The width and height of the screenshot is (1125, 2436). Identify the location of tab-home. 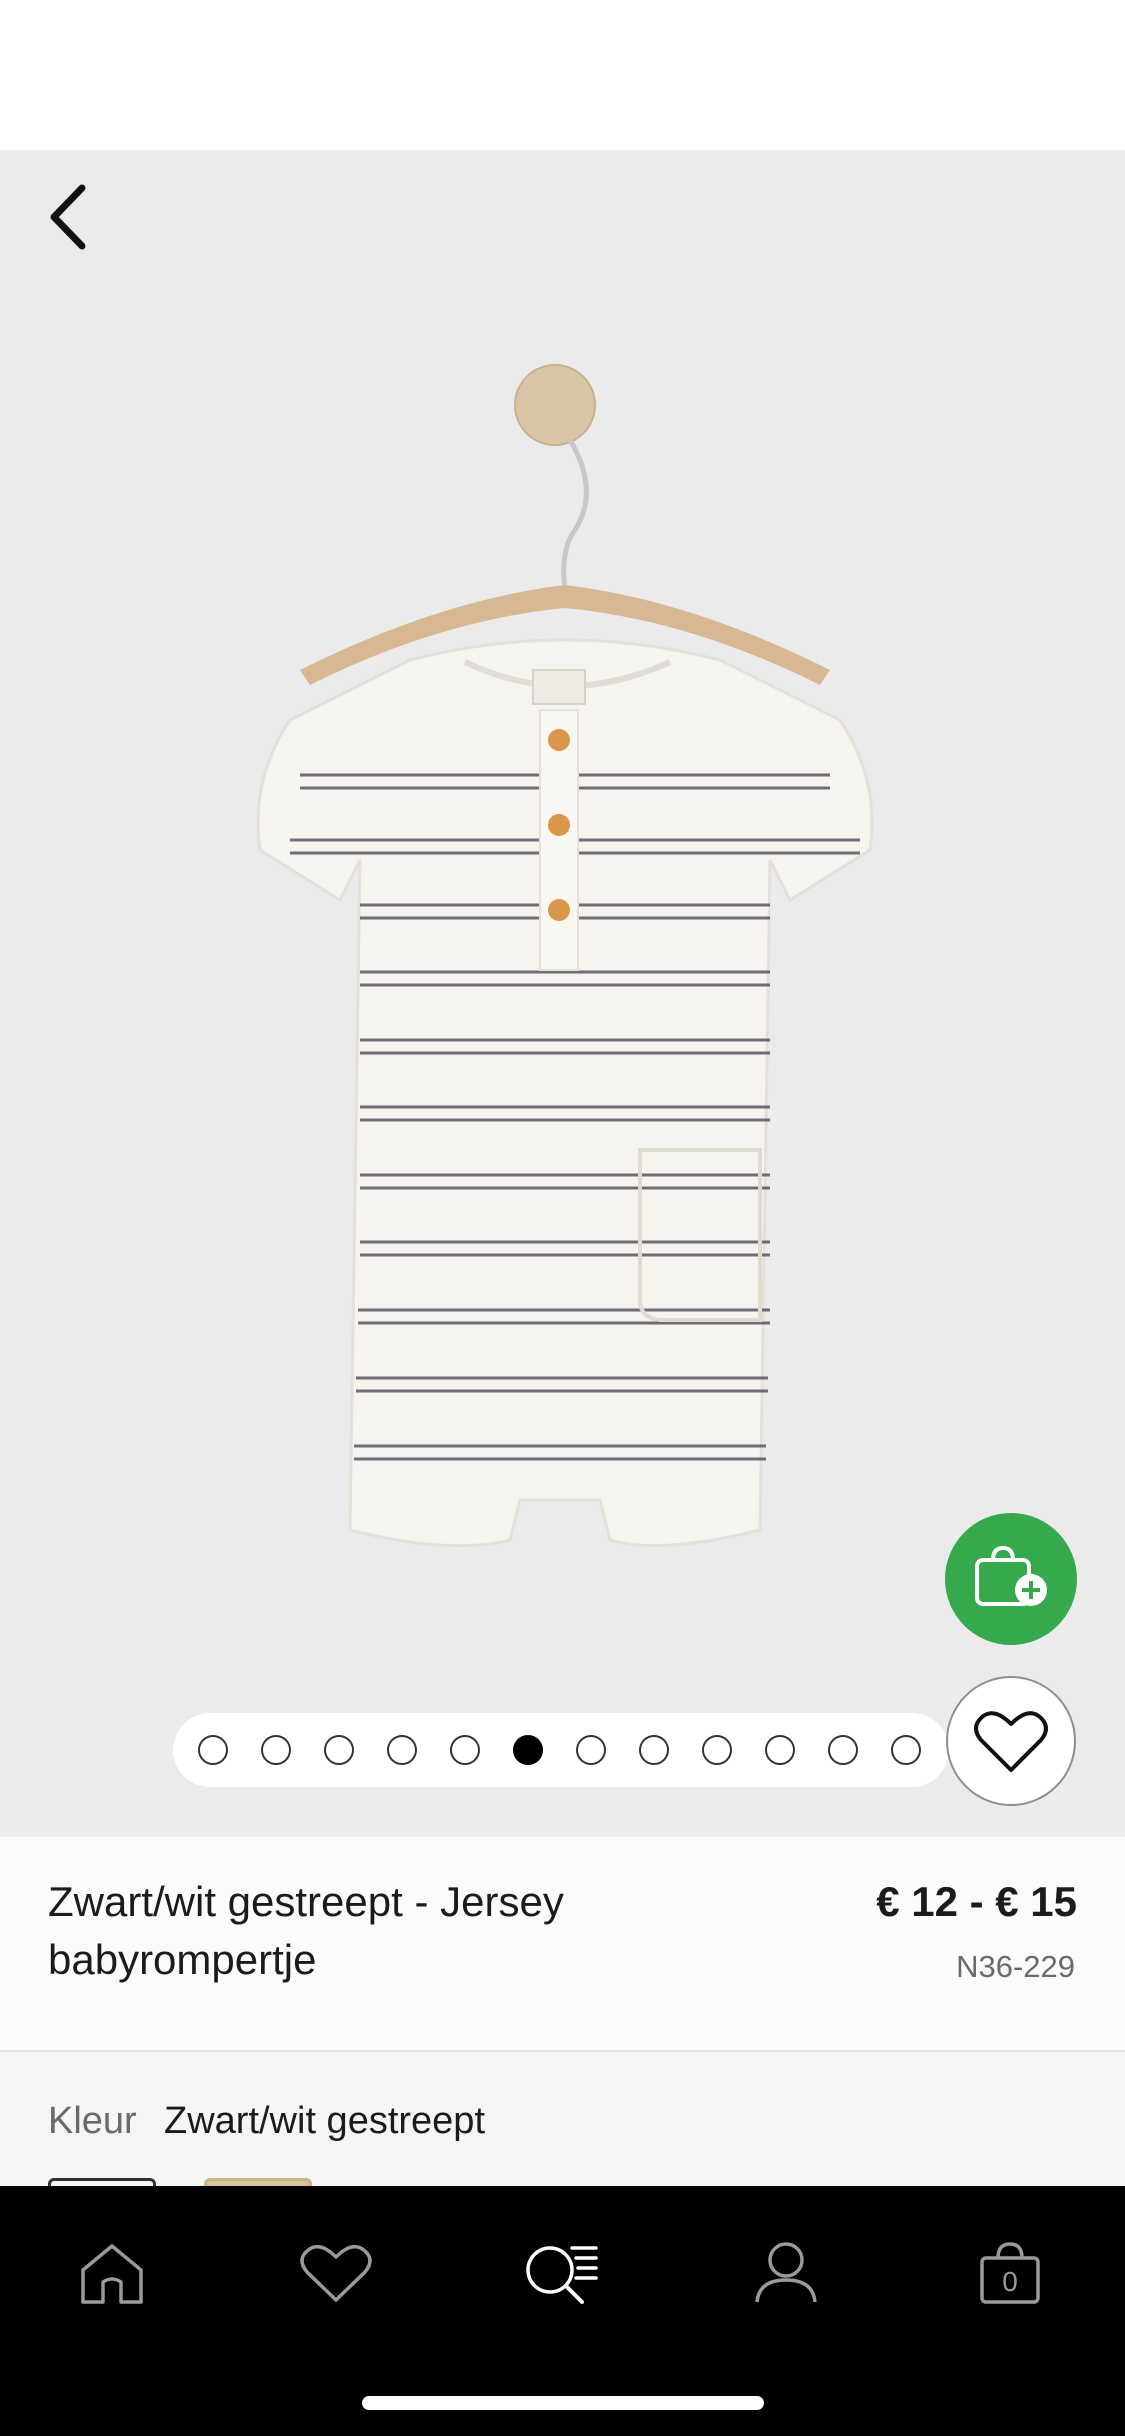
(112, 2273).